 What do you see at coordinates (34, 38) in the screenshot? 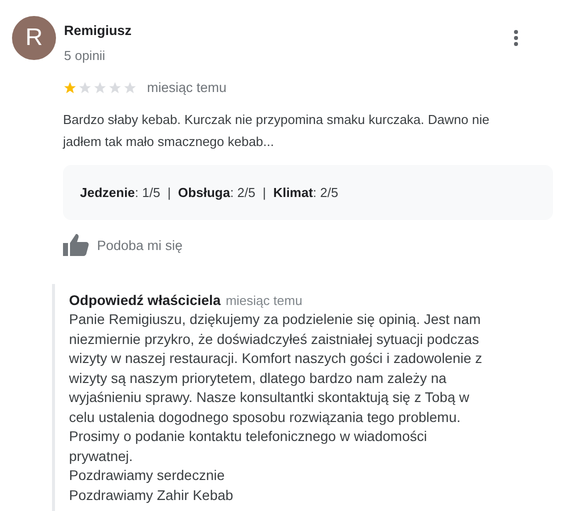
I see `avatar: R` at bounding box center [34, 38].